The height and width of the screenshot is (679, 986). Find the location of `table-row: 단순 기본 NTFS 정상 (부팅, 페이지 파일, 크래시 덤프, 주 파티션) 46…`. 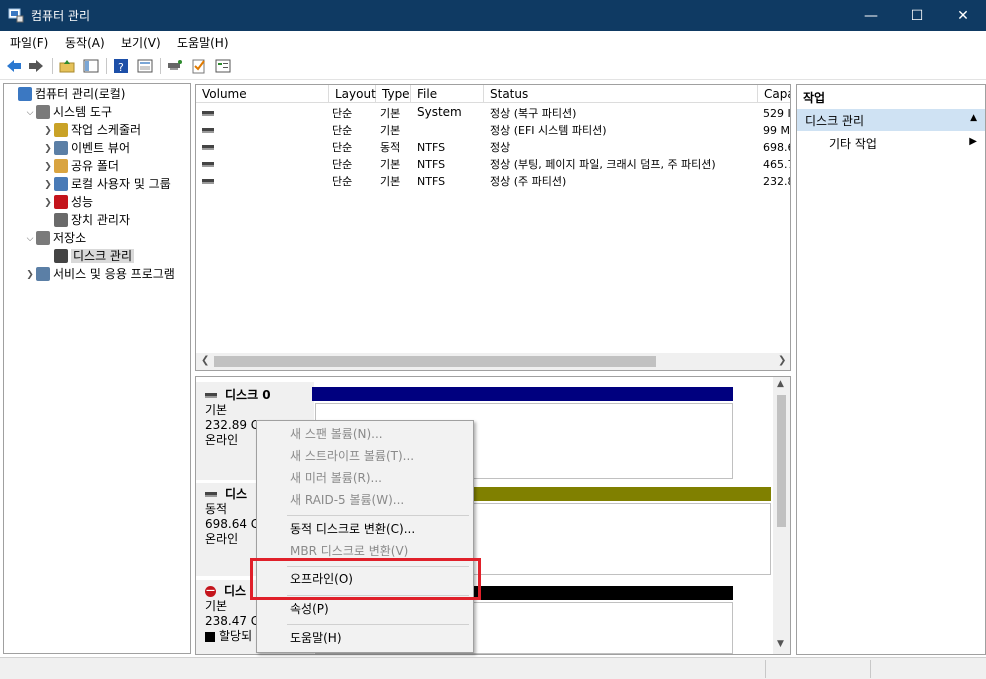

table-row: 단순 기본 NTFS 정상 (부팅, 페이지 파일, 크래시 덤프, 주 파티션) 46… is located at coordinates (493, 164).